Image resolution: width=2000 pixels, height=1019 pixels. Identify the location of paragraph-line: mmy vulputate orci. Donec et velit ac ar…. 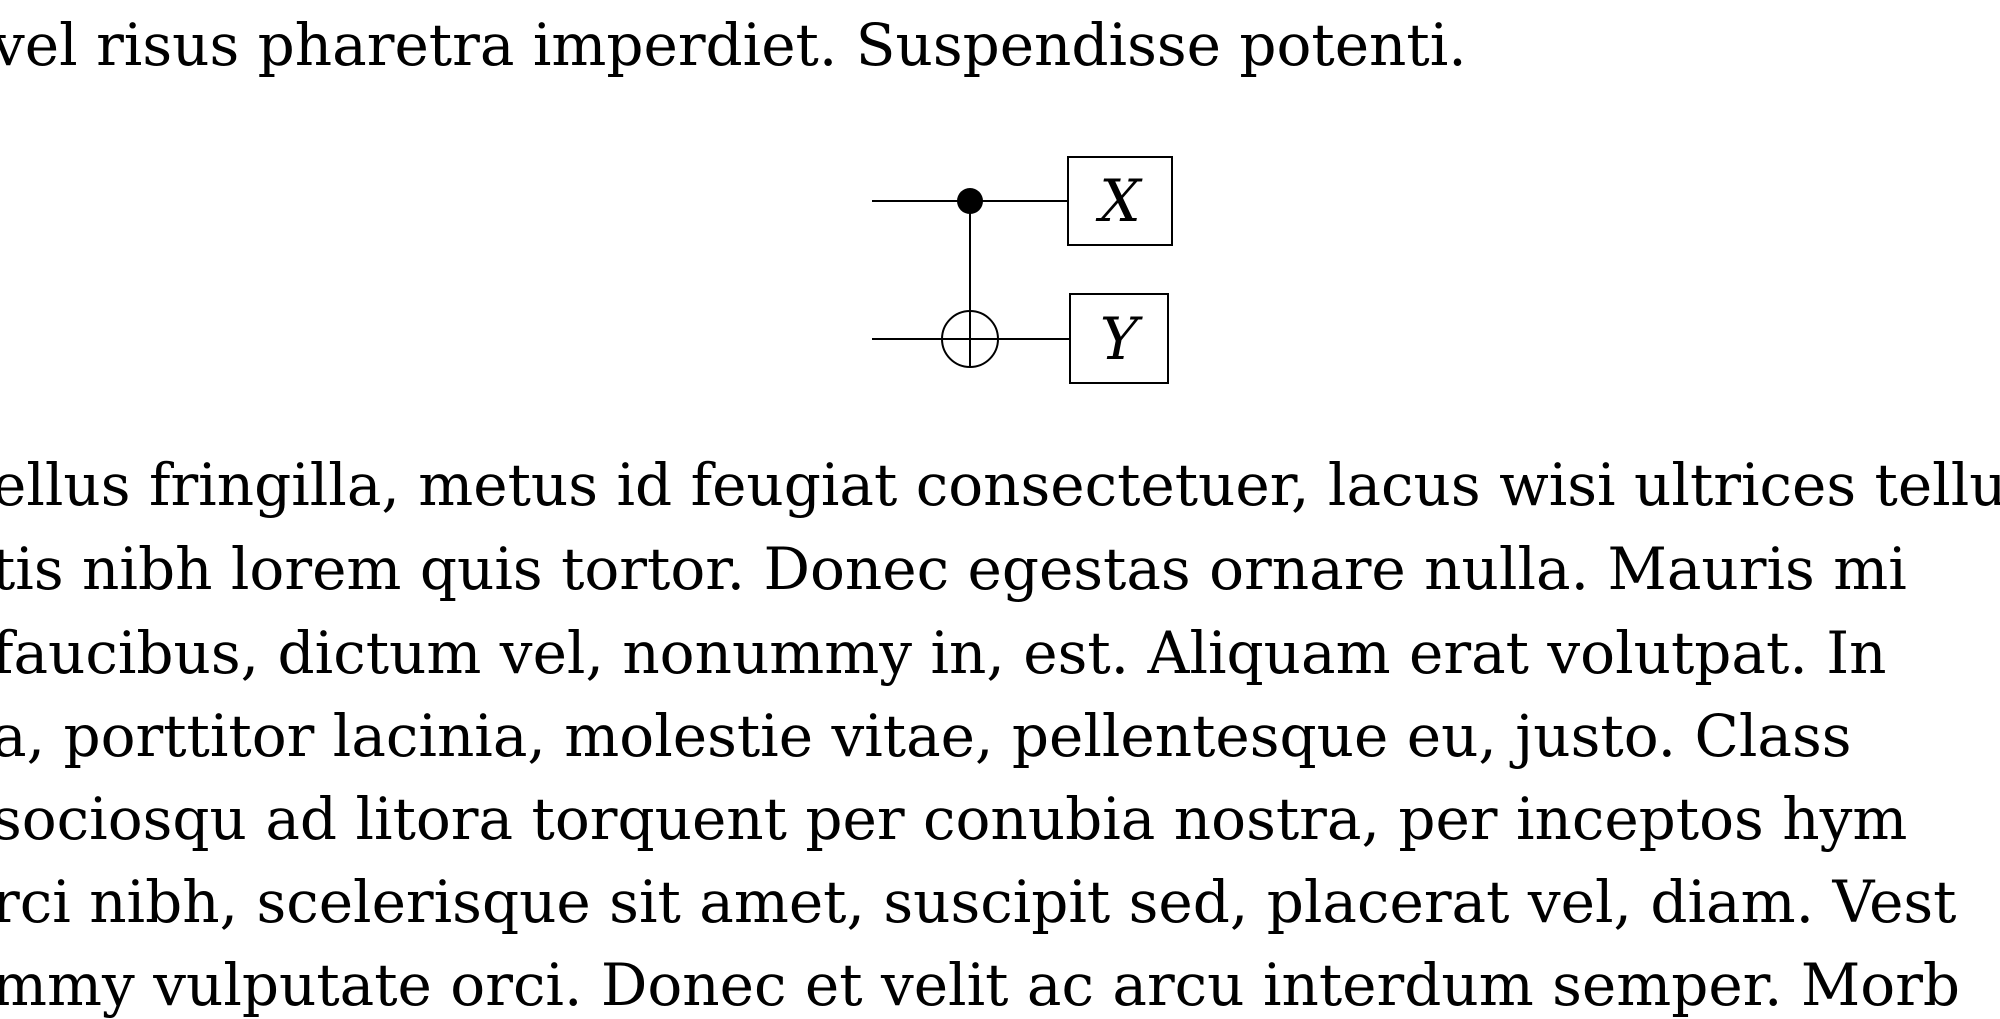
(980, 985).